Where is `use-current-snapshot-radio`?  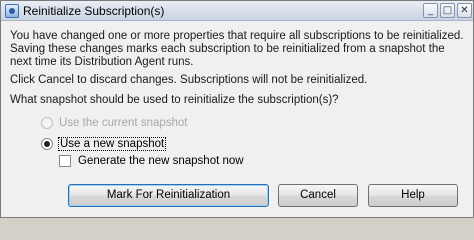
use-current-snapshot-radio is located at coordinates (47, 122).